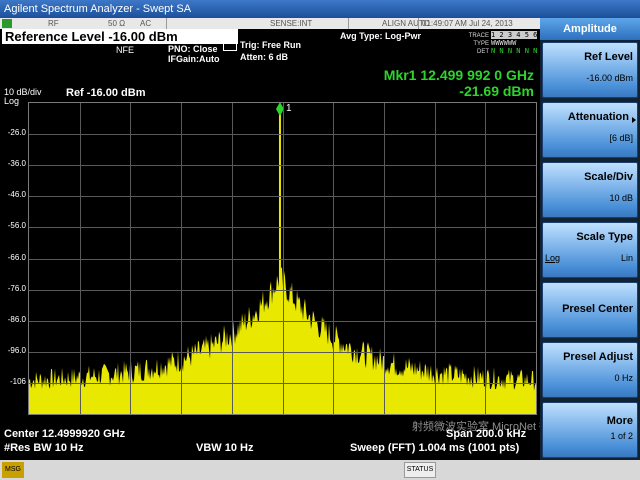 The image size is (640, 480). What do you see at coordinates (590, 29) in the screenshot?
I see `panel-title: Amplitude` at bounding box center [590, 29].